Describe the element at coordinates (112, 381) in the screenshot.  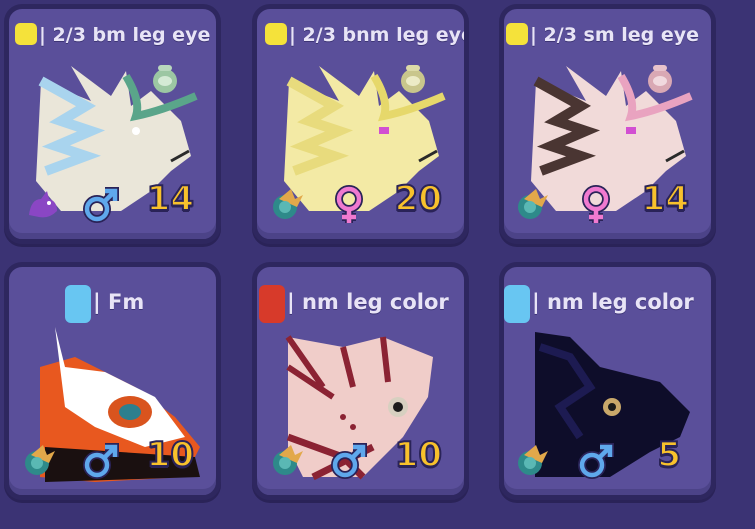
I see `pet-card-4: | Fm 10` at that location.